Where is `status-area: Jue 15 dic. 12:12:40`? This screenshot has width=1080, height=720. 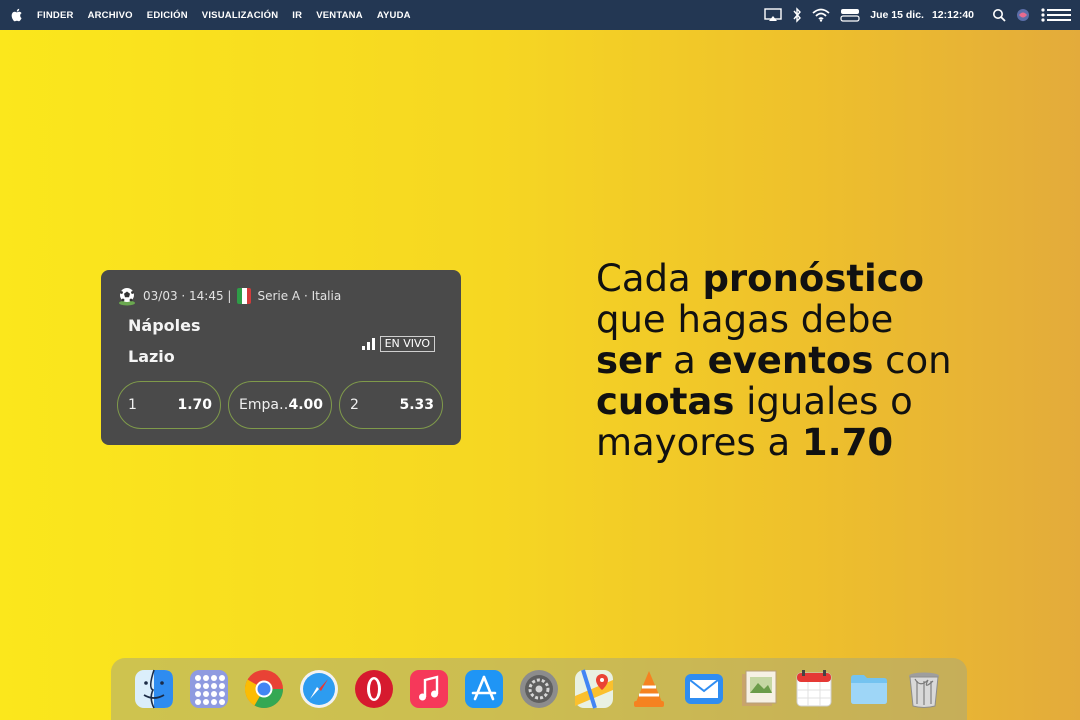
status-area: Jue 15 dic. 12:12:40 is located at coordinates (918, 15).